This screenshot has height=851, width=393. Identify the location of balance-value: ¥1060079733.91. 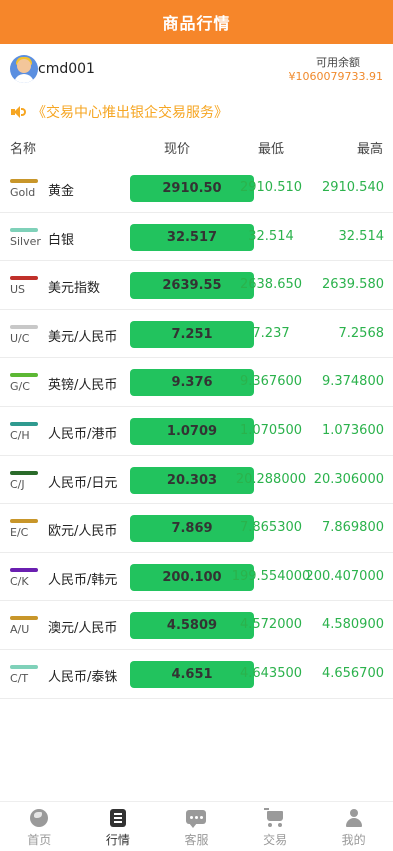
(335, 76).